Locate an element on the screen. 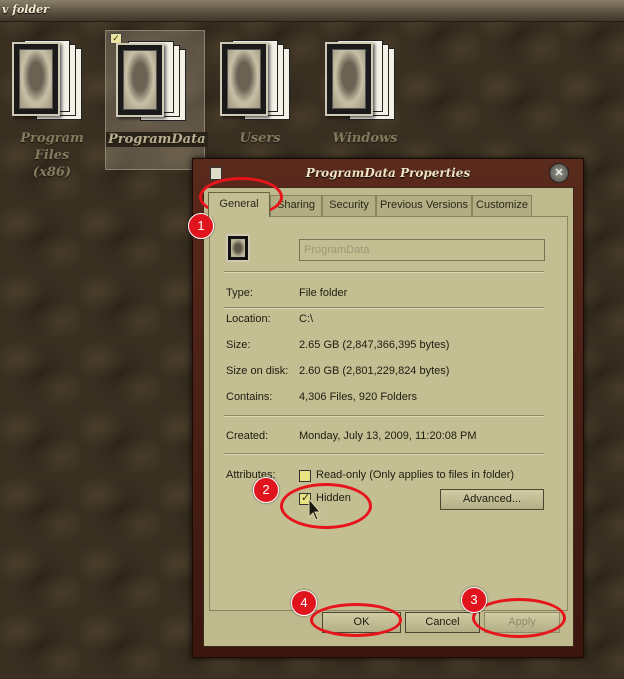 The width and height of the screenshot is (624, 679). annotation-circle-ok is located at coordinates (356, 620).